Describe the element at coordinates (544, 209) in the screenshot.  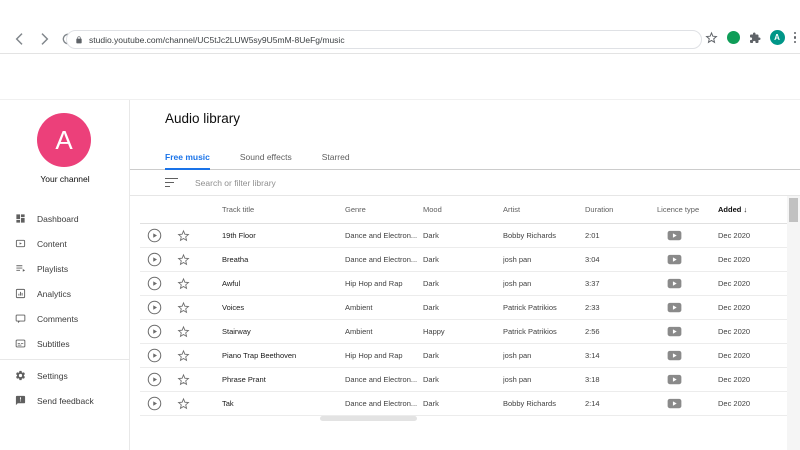
I see `column-artist: Artist` at that location.